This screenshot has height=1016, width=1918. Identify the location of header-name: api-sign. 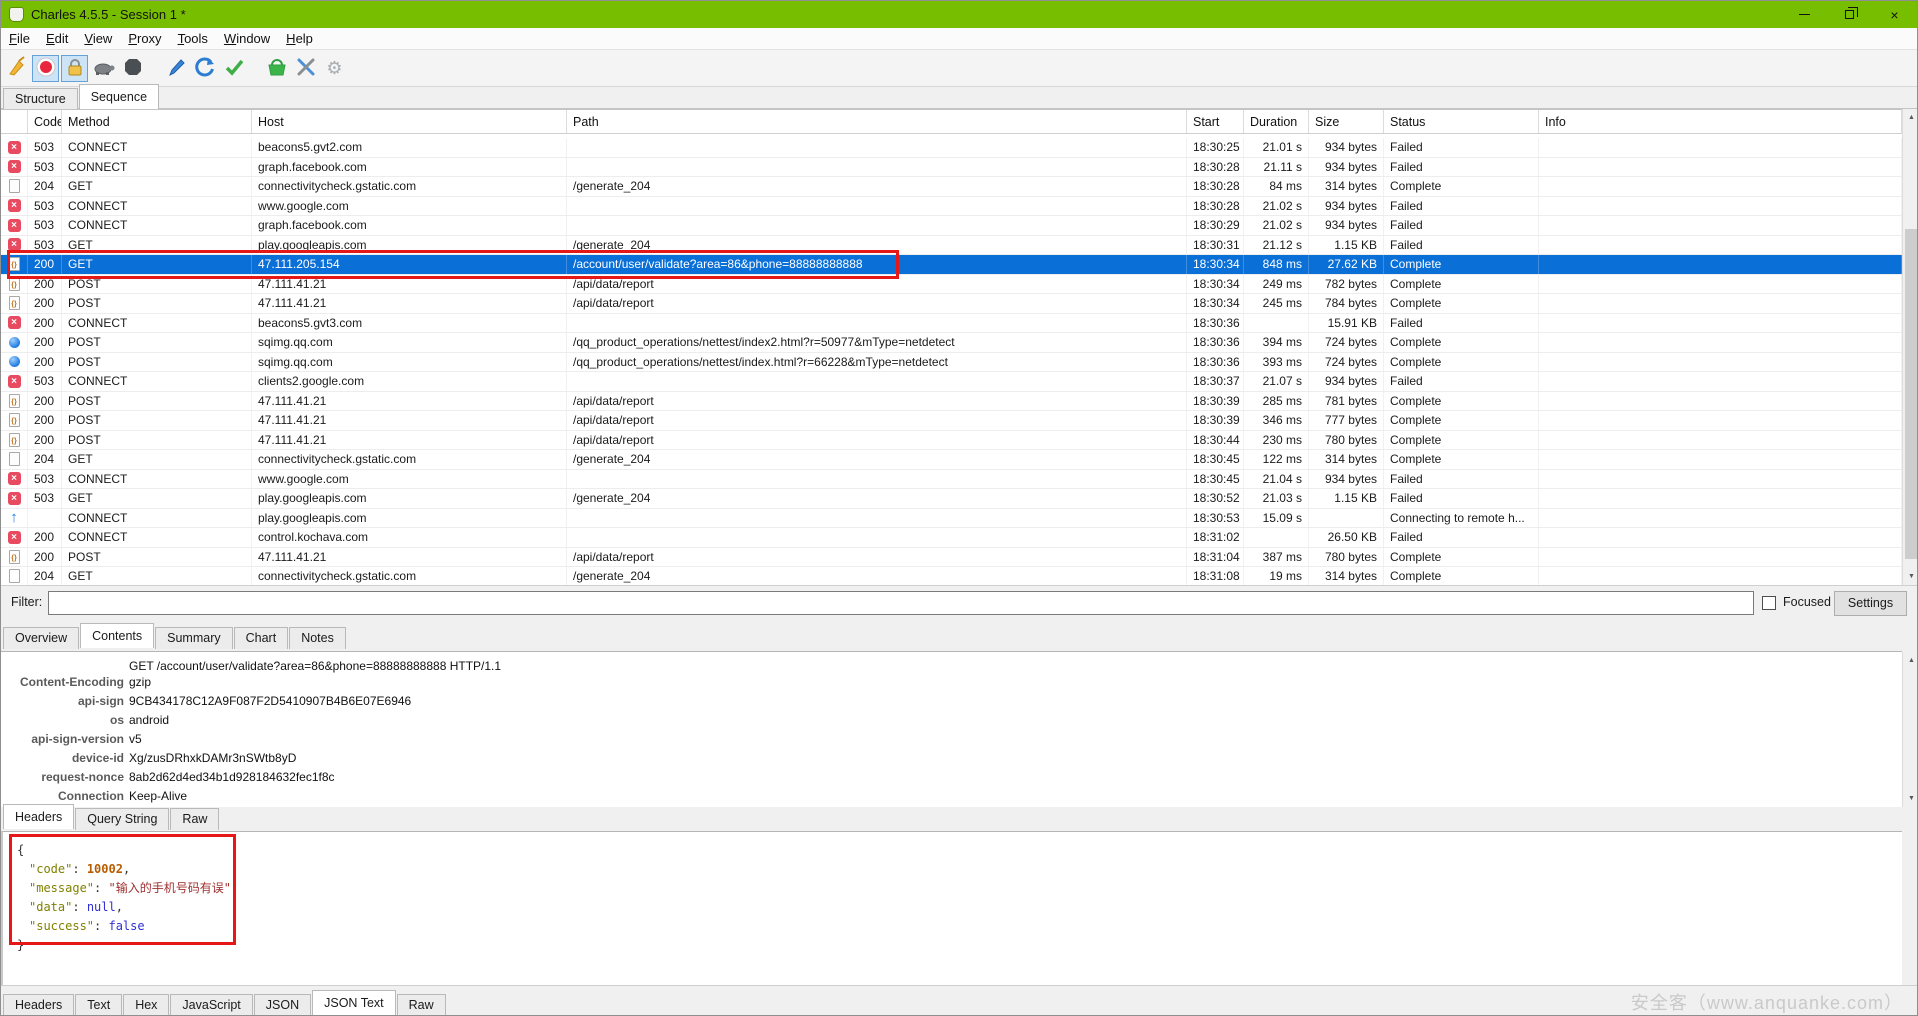
(100, 701).